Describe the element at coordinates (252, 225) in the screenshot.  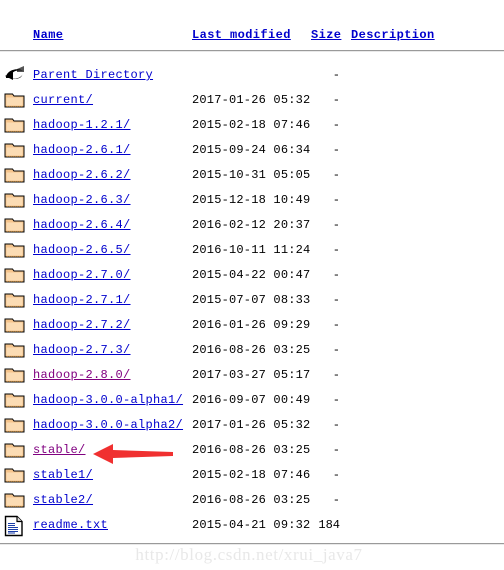
I see `table-row: hadoop-2.6.4/2016-02-12 20:37 -` at that location.